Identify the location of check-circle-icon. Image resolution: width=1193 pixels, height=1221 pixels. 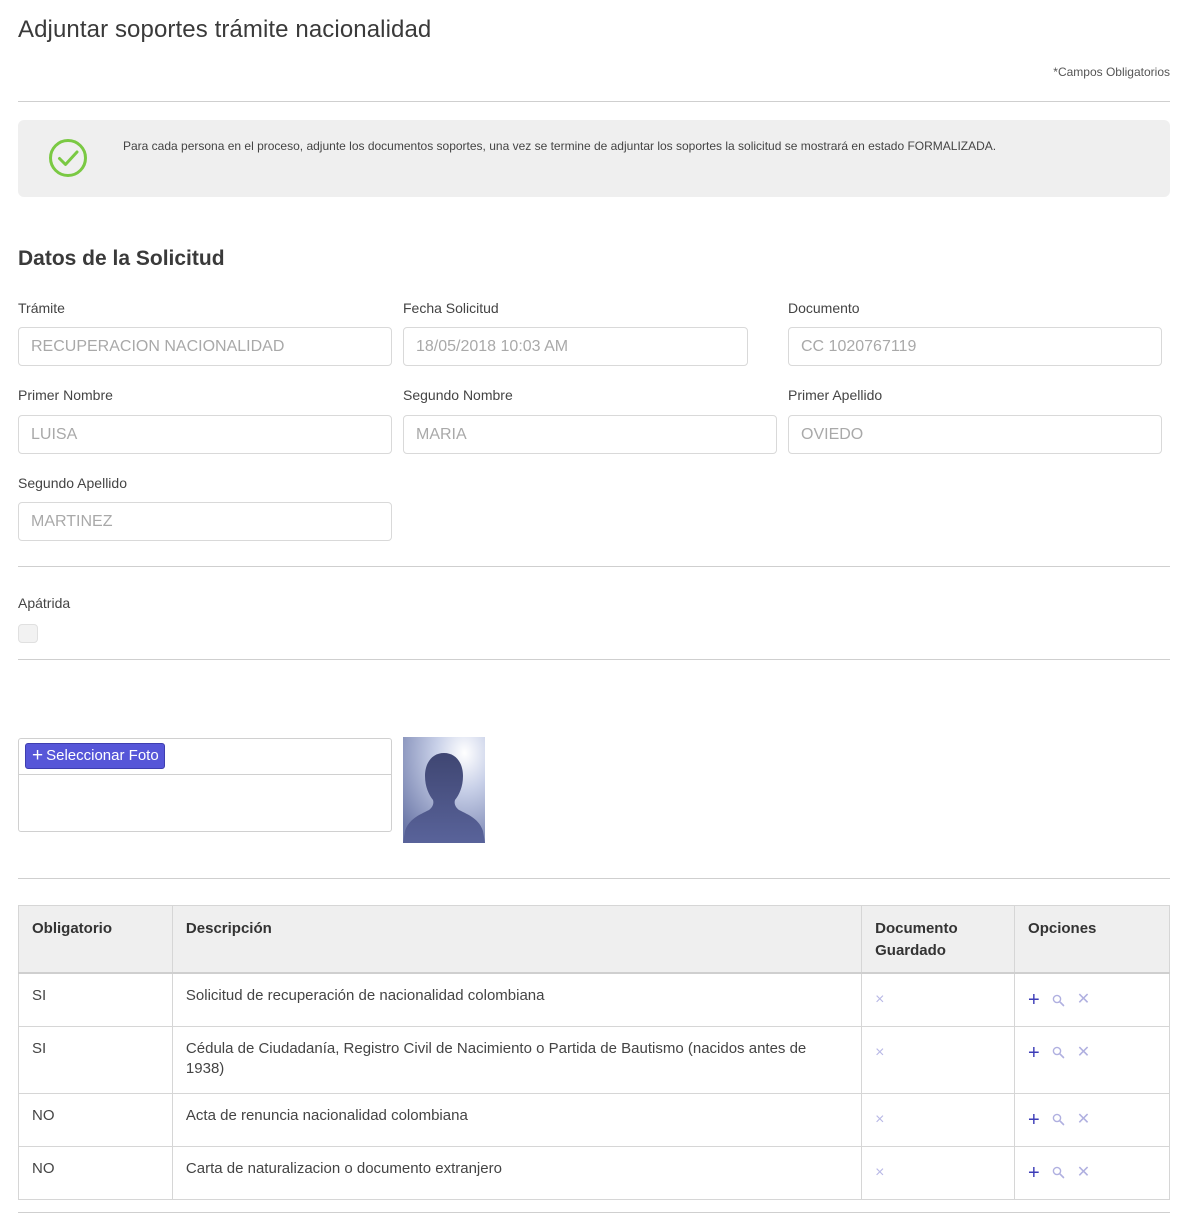
(68, 158).